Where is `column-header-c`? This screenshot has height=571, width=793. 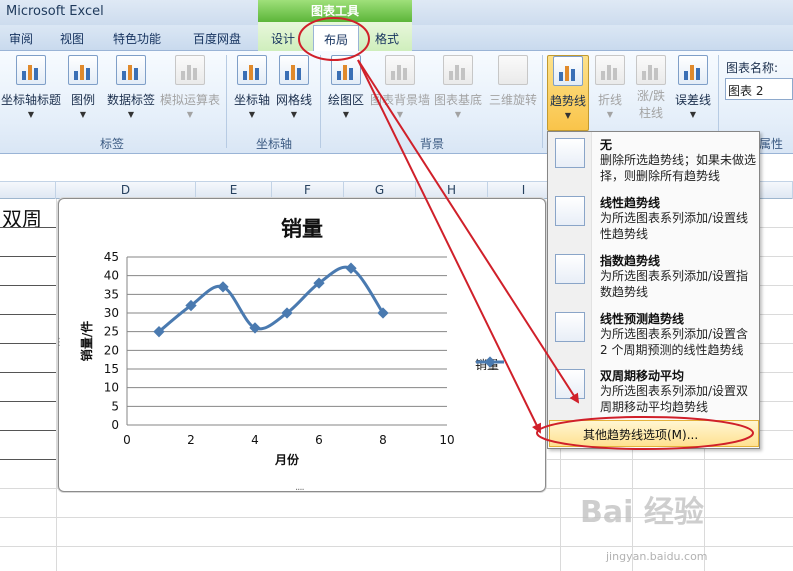 column-header-c is located at coordinates (28, 190).